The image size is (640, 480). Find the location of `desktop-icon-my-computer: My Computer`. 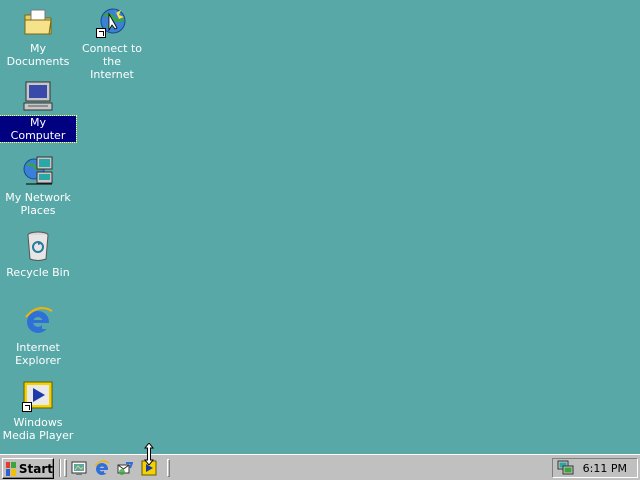

desktop-icon-my-computer: My Computer is located at coordinates (38, 112).